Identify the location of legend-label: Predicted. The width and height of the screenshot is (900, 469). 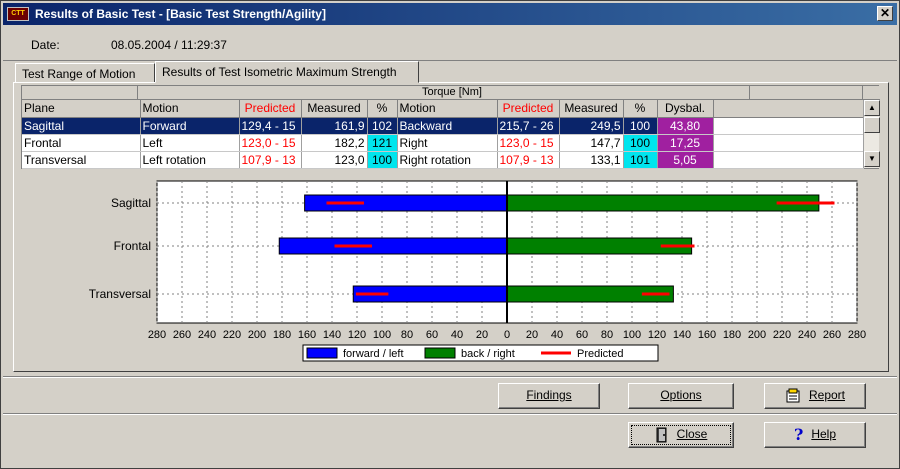
(600, 354).